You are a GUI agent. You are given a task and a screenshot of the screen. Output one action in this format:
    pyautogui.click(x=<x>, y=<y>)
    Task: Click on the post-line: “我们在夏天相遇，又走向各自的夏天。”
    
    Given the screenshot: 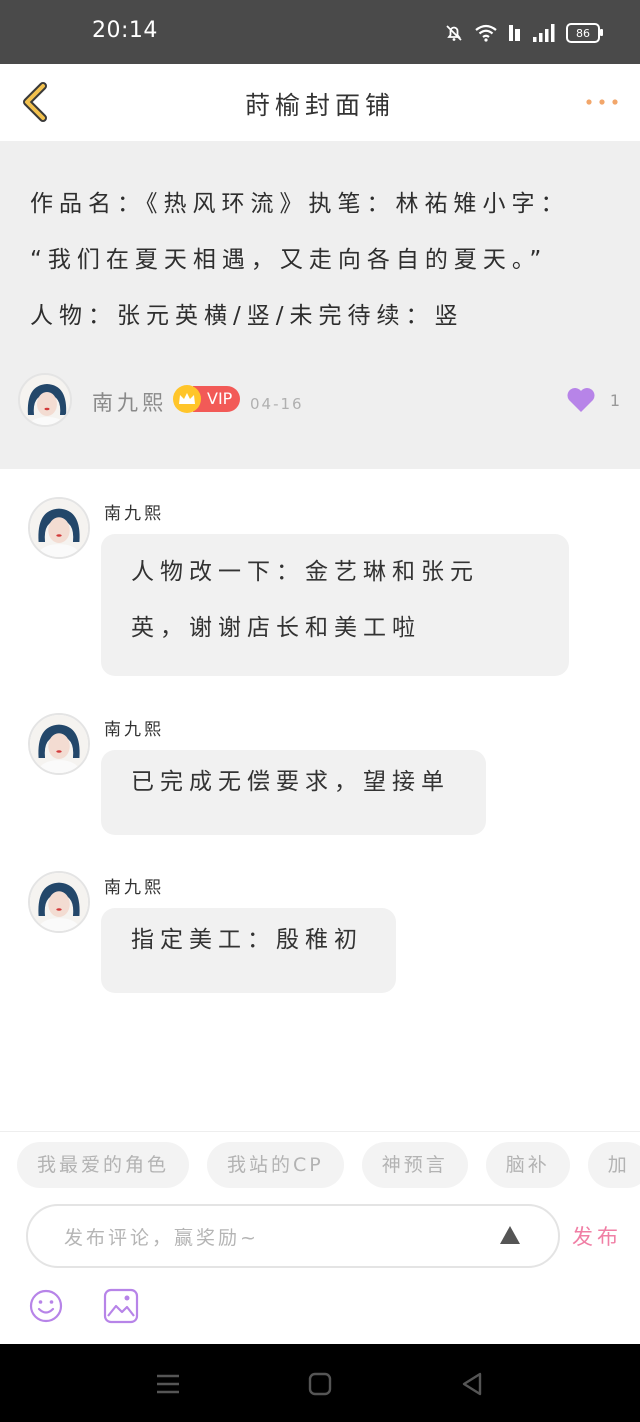 What is the action you would take?
    pyautogui.click(x=289, y=260)
    